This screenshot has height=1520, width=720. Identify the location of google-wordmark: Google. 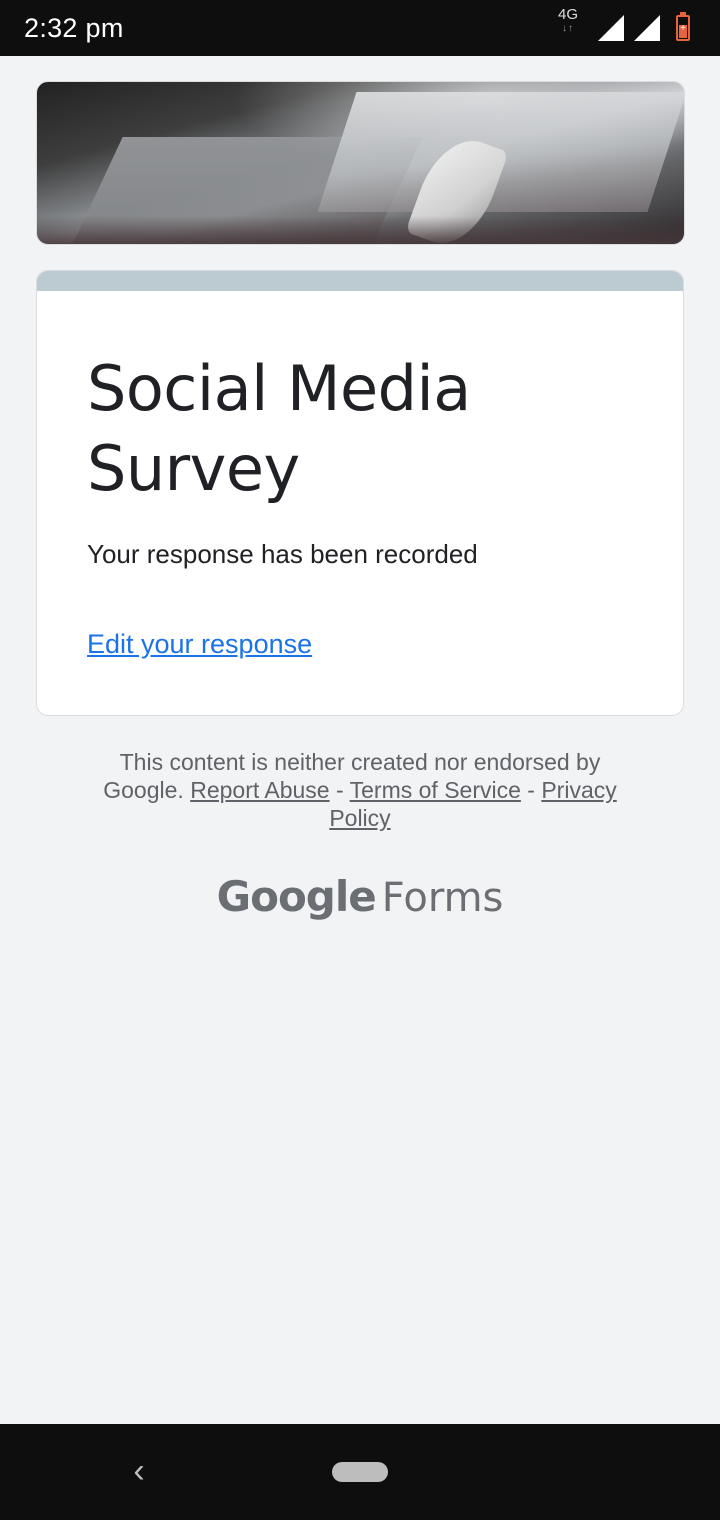
(296, 896).